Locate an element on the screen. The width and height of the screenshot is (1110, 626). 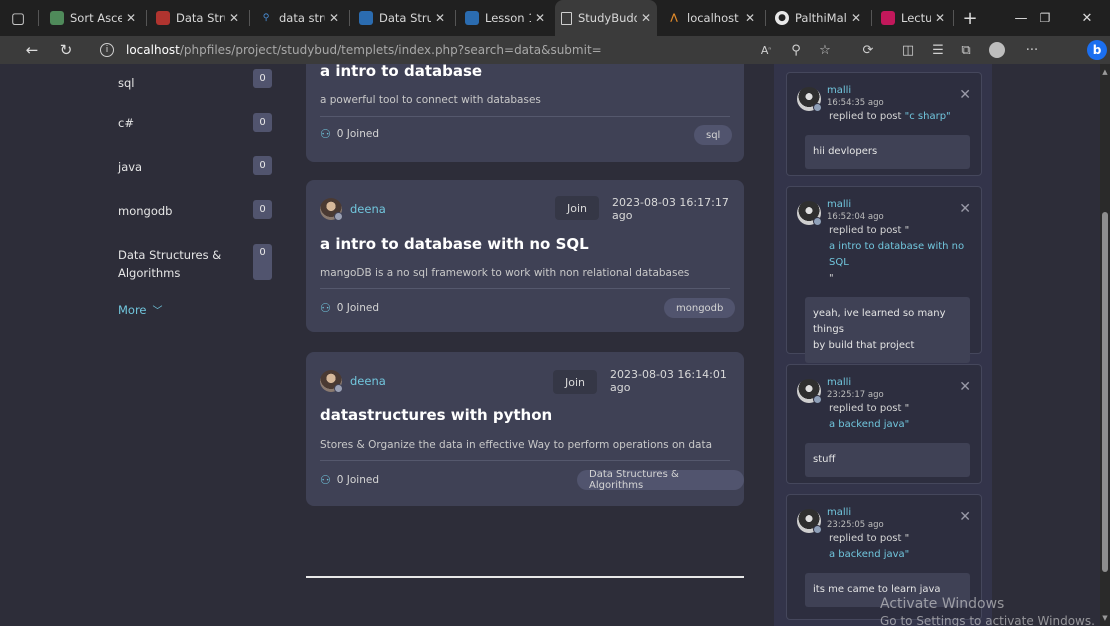
room-created-time: 2023-08-03 16:17:17 ago is located at coordinates (670, 209).